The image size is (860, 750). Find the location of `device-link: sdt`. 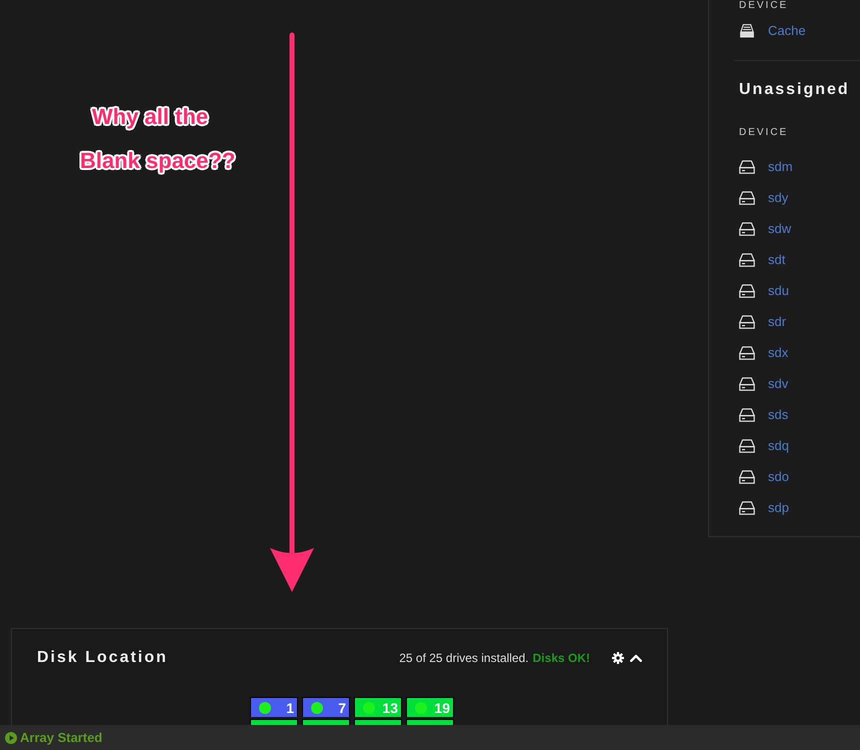

device-link: sdt is located at coordinates (777, 259).